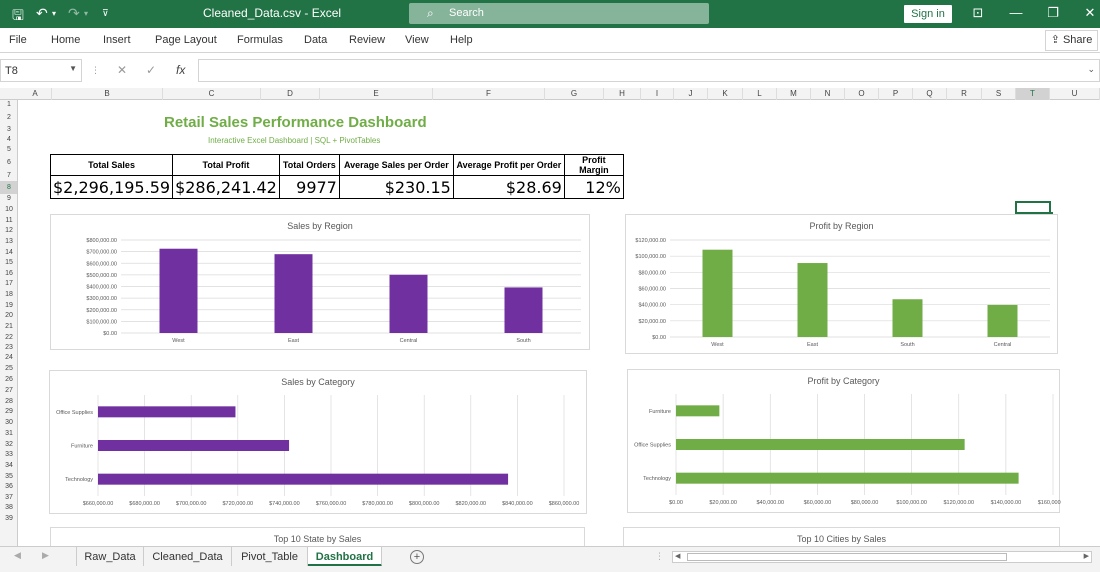  Describe the element at coordinates (649, 70) in the screenshot. I see `formula-input: ⌄` at that location.